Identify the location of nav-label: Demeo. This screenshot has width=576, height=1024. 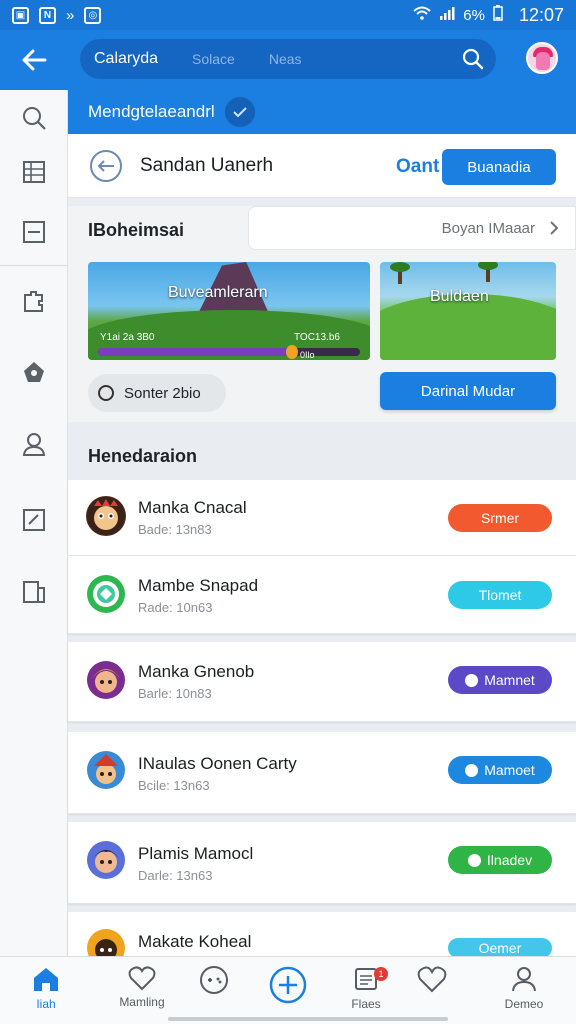
(524, 1004).